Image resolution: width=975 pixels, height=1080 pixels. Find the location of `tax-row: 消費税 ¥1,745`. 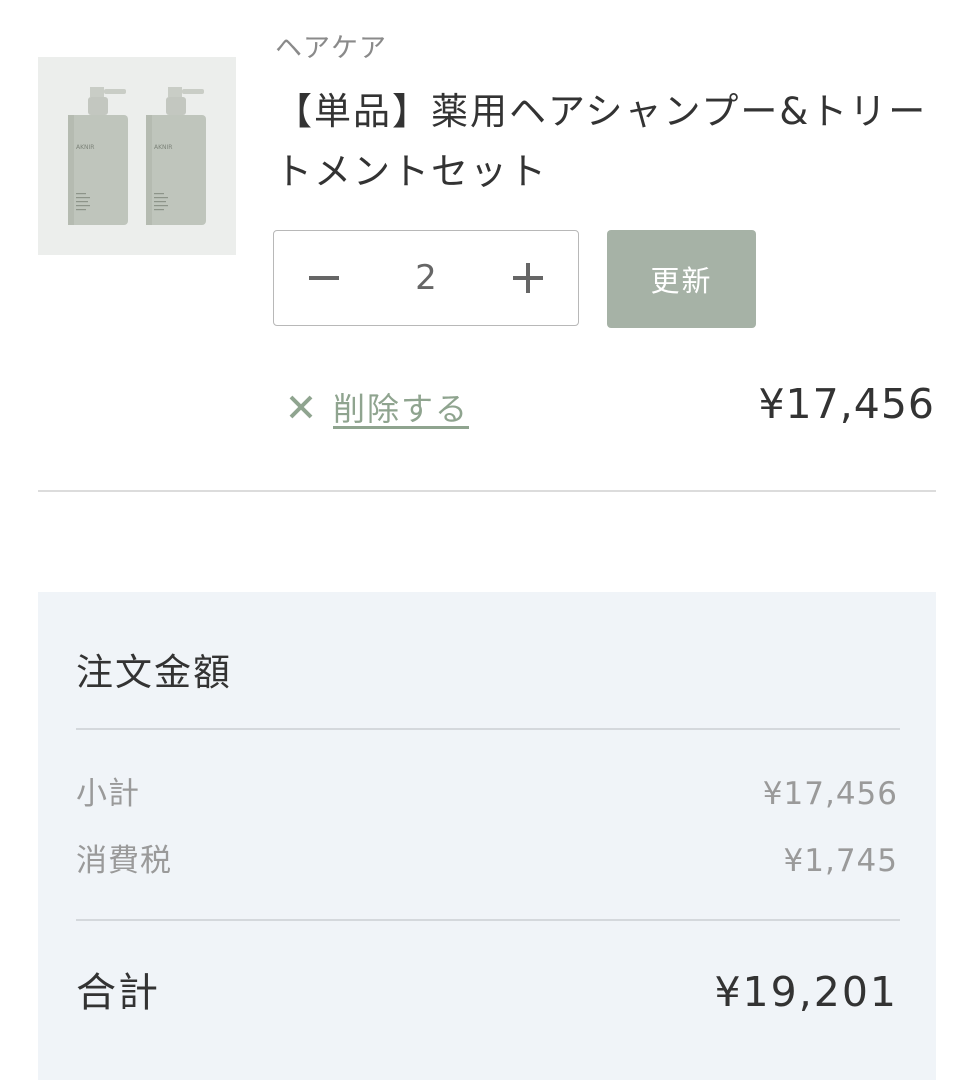

tax-row: 消費税 ¥1,745 is located at coordinates (487, 857).